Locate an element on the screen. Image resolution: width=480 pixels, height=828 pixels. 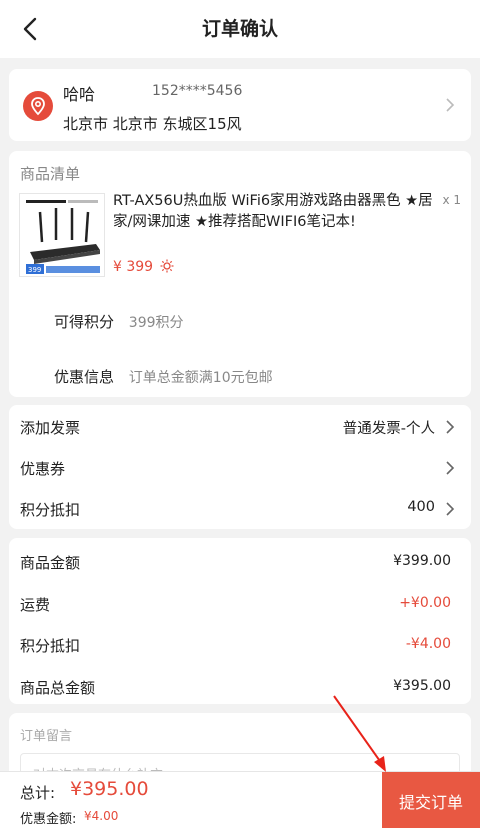
points-deduction-label: 积分抵扣 is located at coordinates (50, 510).